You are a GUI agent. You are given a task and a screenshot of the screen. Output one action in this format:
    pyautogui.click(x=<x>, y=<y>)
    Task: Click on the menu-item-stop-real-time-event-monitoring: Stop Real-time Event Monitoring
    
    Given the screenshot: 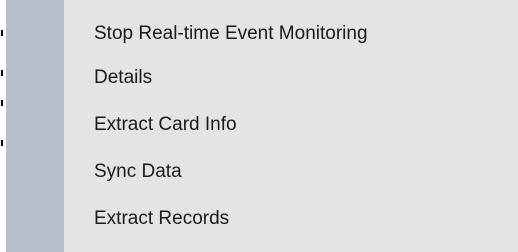 What is the action you would take?
    pyautogui.click(x=291, y=34)
    